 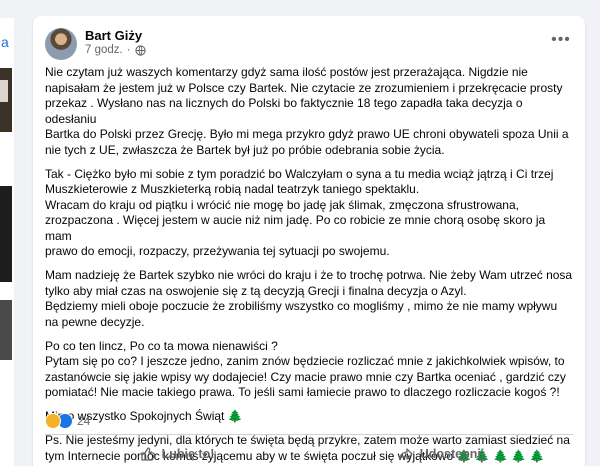 I want to click on author-name: Bart Giży, so click(x=113, y=35).